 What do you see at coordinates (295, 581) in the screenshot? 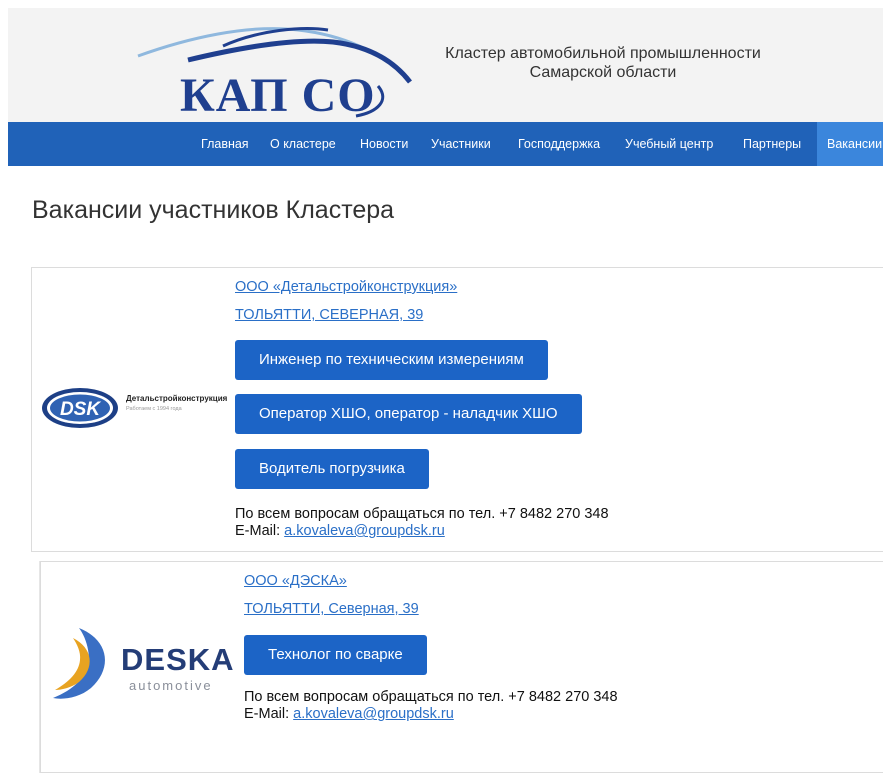
I see `company-name-link: ООО «ДЭСКА»` at bounding box center [295, 581].